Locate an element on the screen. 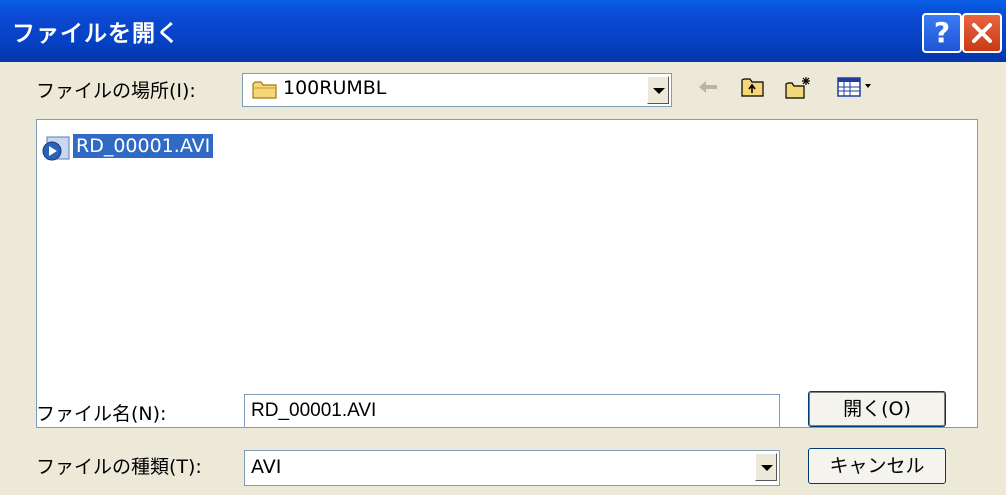 The image size is (1006, 495). open-button: 開く(O) is located at coordinates (877, 409).